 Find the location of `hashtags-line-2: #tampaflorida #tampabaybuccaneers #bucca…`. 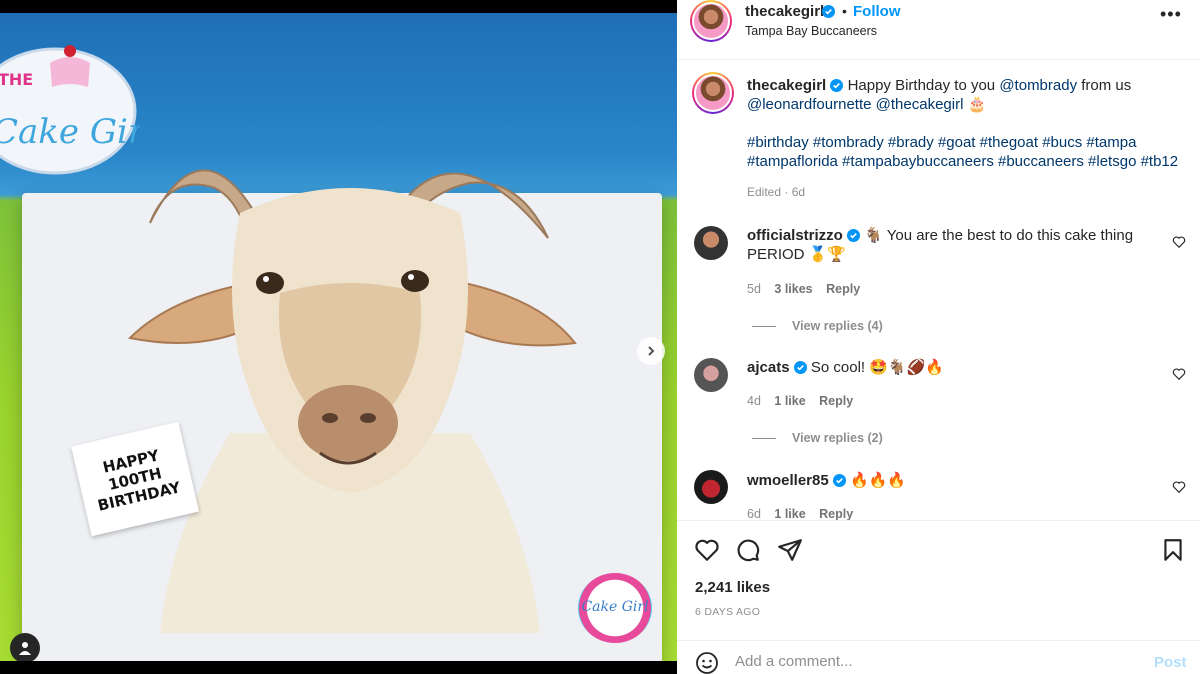

hashtags-line-2: #tampaflorida #tampabaybuccaneers #bucca… is located at coordinates (967, 161).